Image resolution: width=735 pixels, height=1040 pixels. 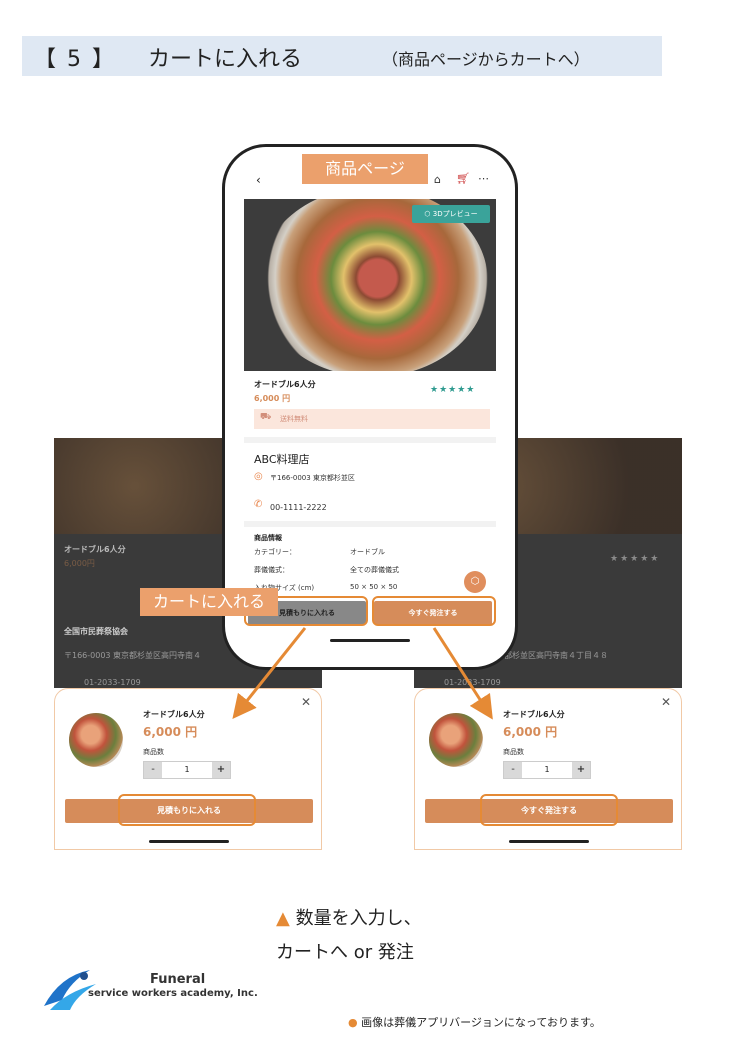 What do you see at coordinates (345, 952) in the screenshot?
I see `caption-line2: カートへ or 発注` at bounding box center [345, 952].